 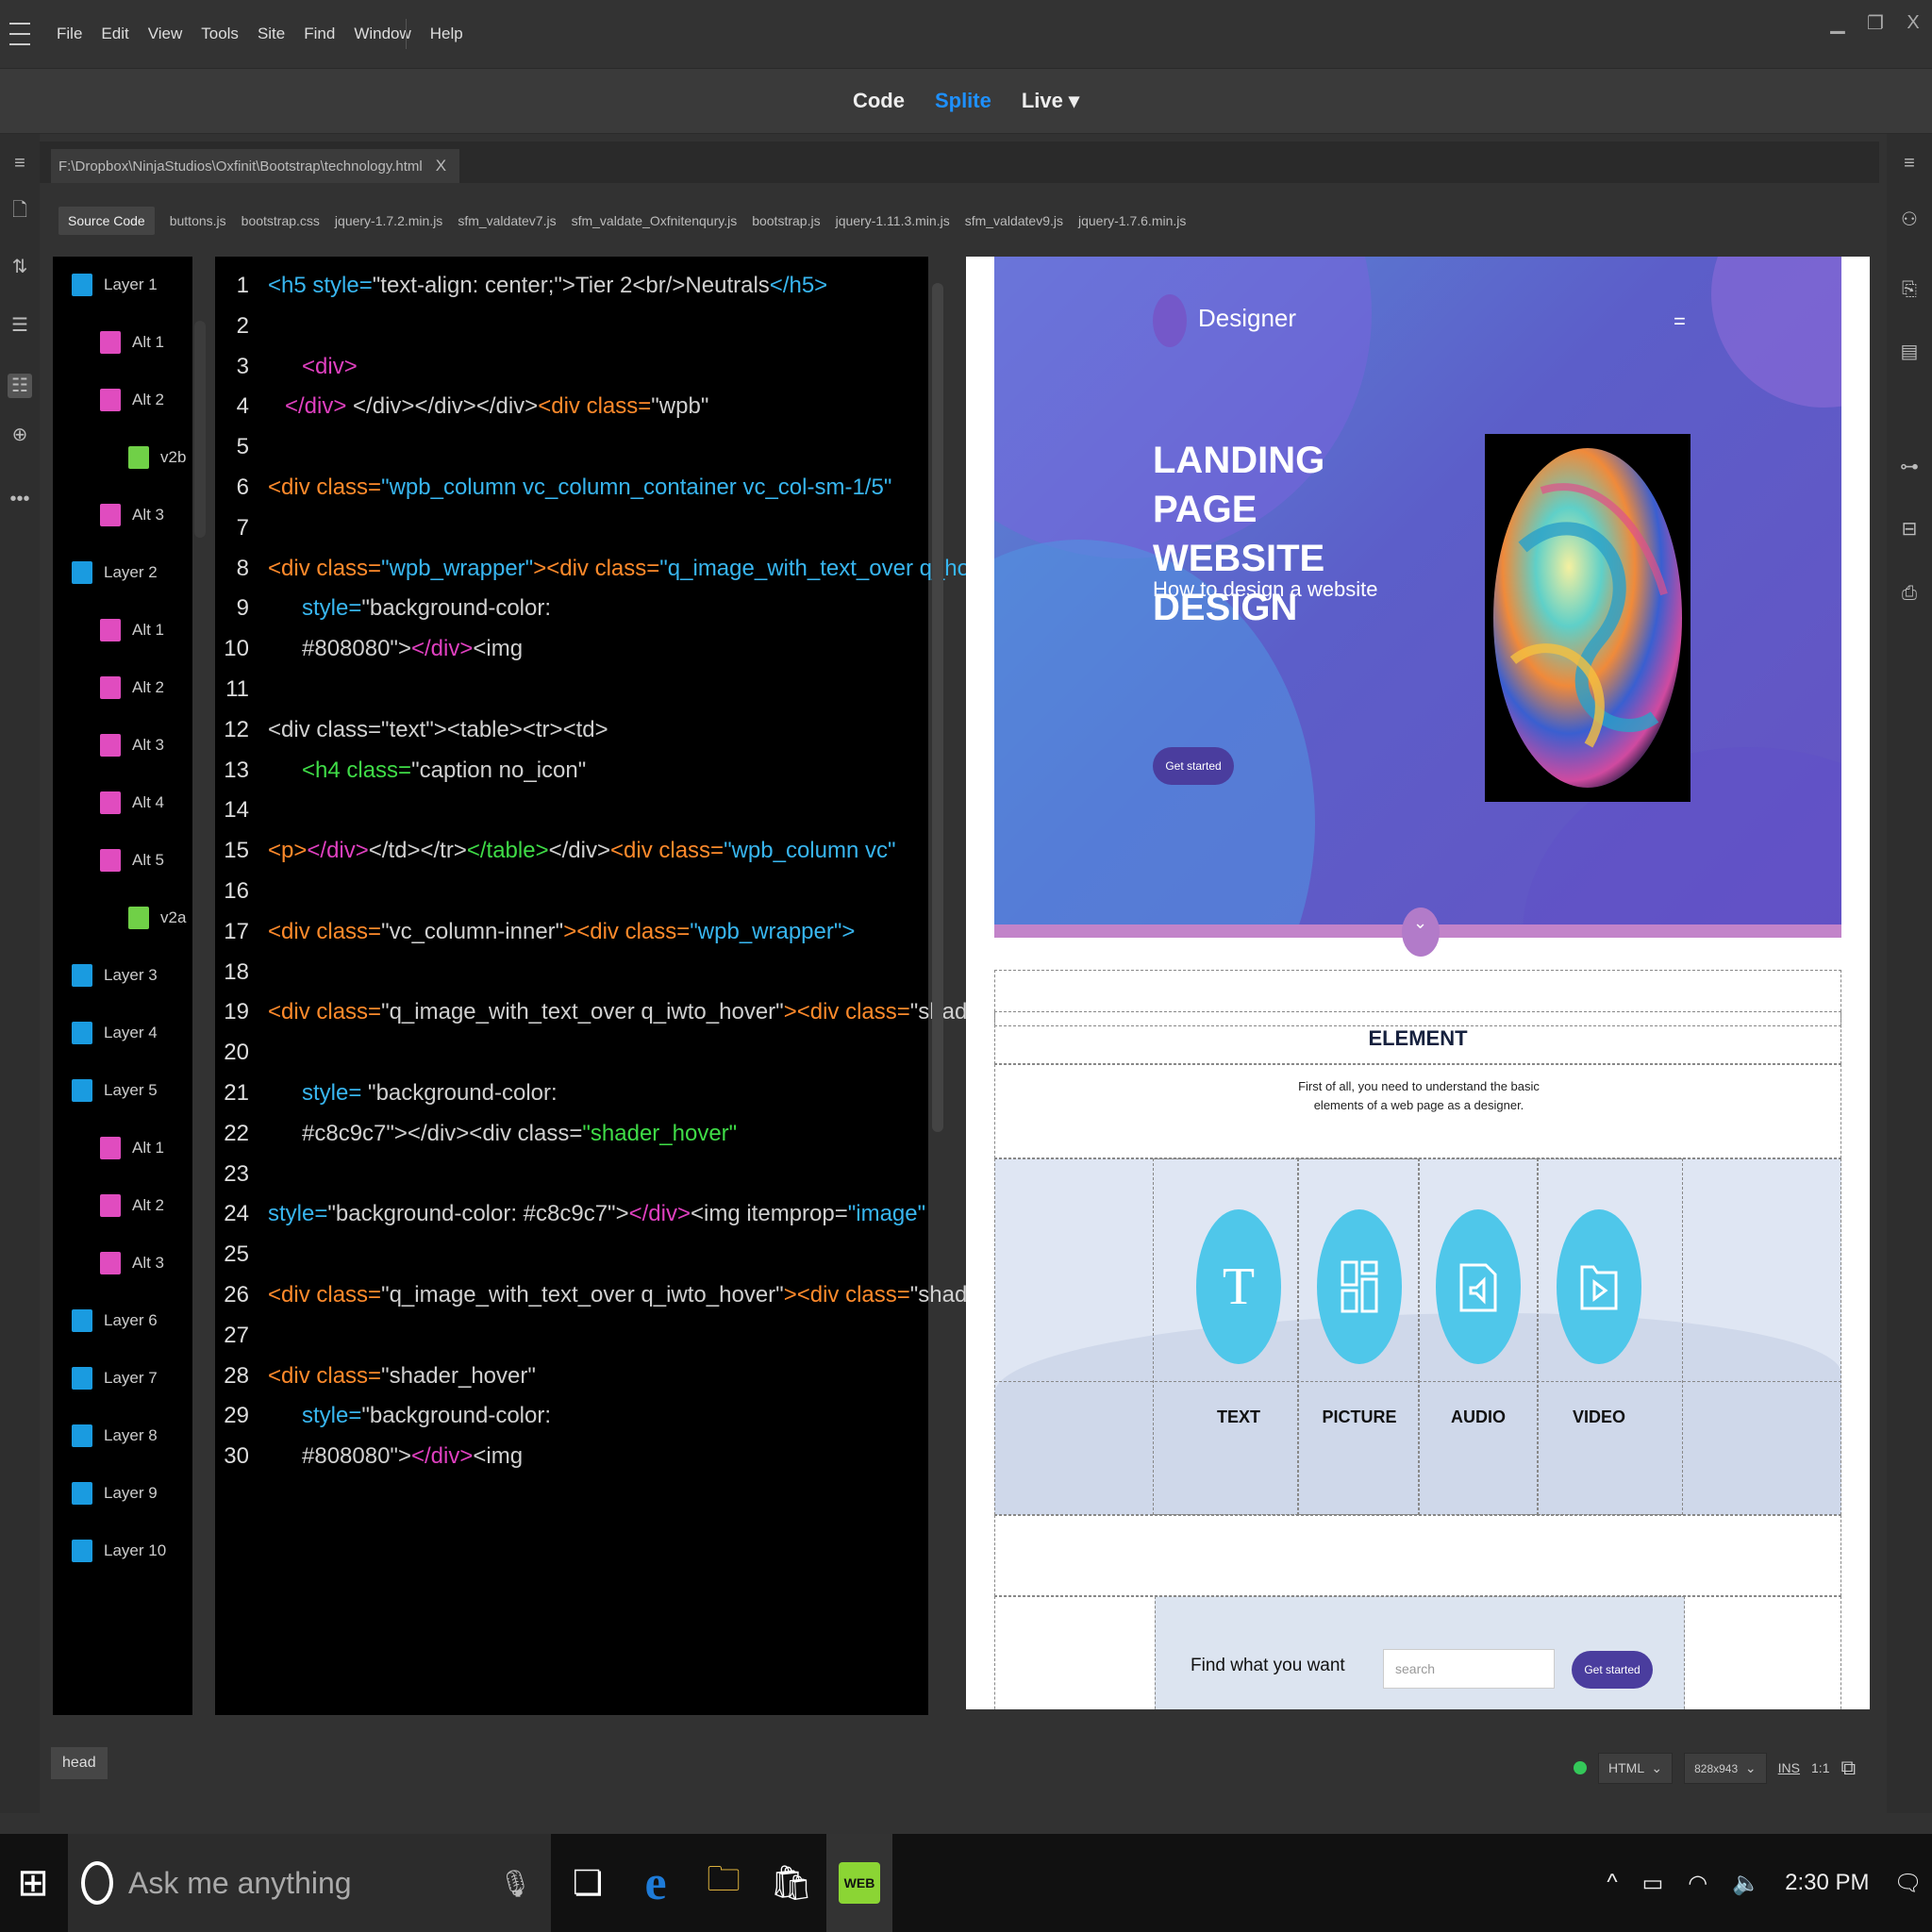 What do you see at coordinates (1680, 321) in the screenshot?
I see `site-menu-icon: =` at bounding box center [1680, 321].